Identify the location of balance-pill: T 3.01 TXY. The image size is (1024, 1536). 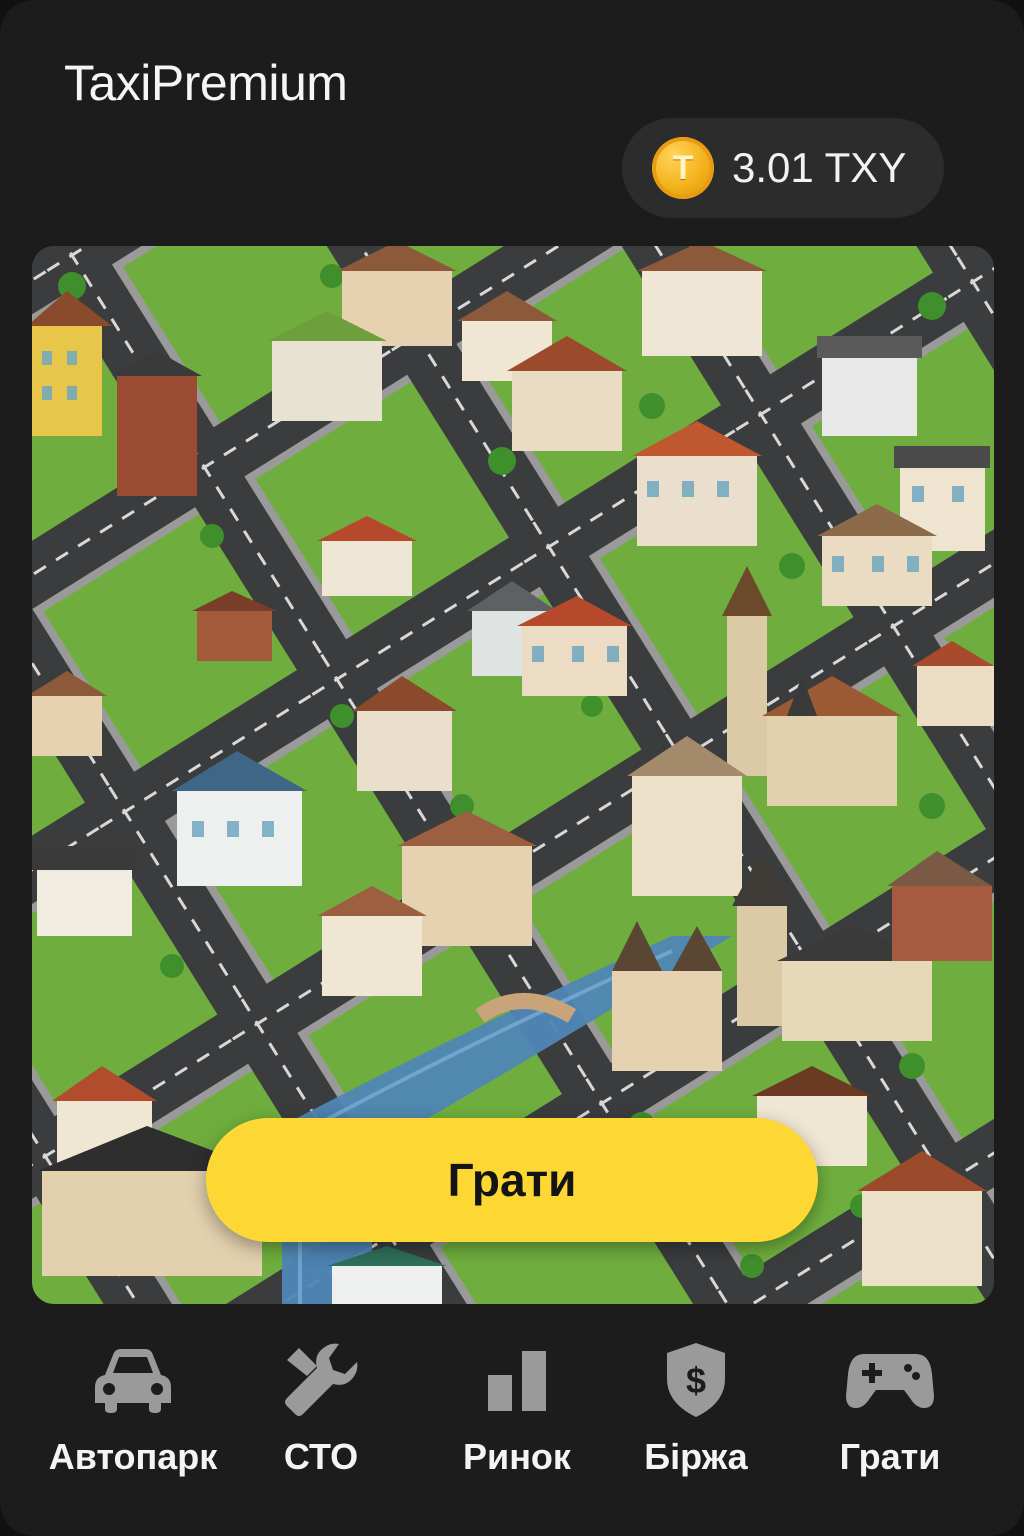
(783, 168).